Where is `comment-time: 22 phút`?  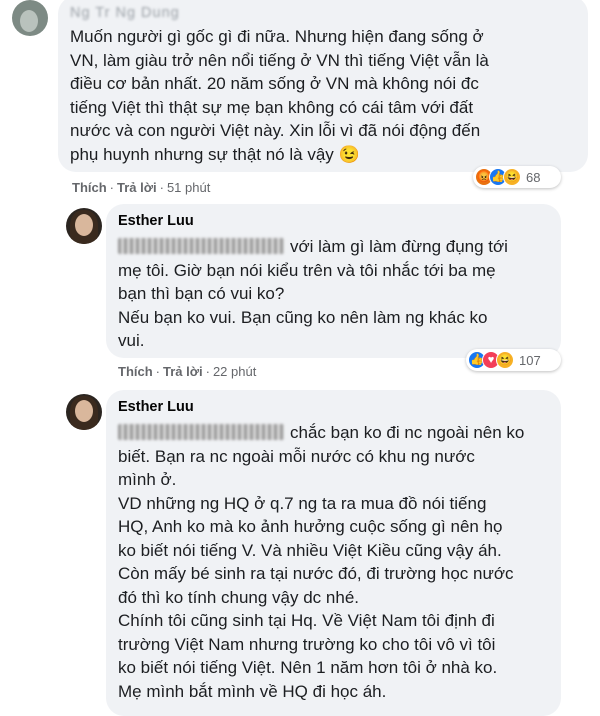
comment-time: 22 phút is located at coordinates (234, 371).